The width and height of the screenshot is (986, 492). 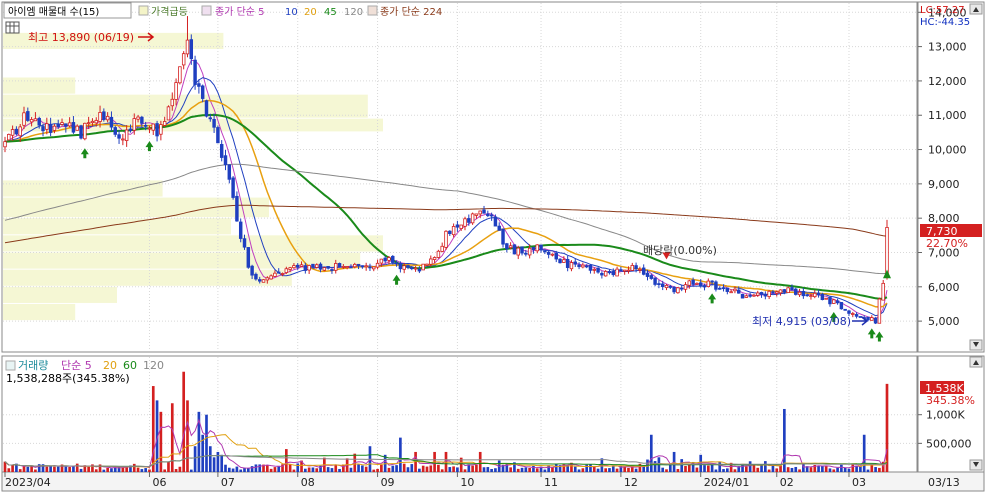 I want to click on volume-scroll-up-icon, so click(x=976, y=362).